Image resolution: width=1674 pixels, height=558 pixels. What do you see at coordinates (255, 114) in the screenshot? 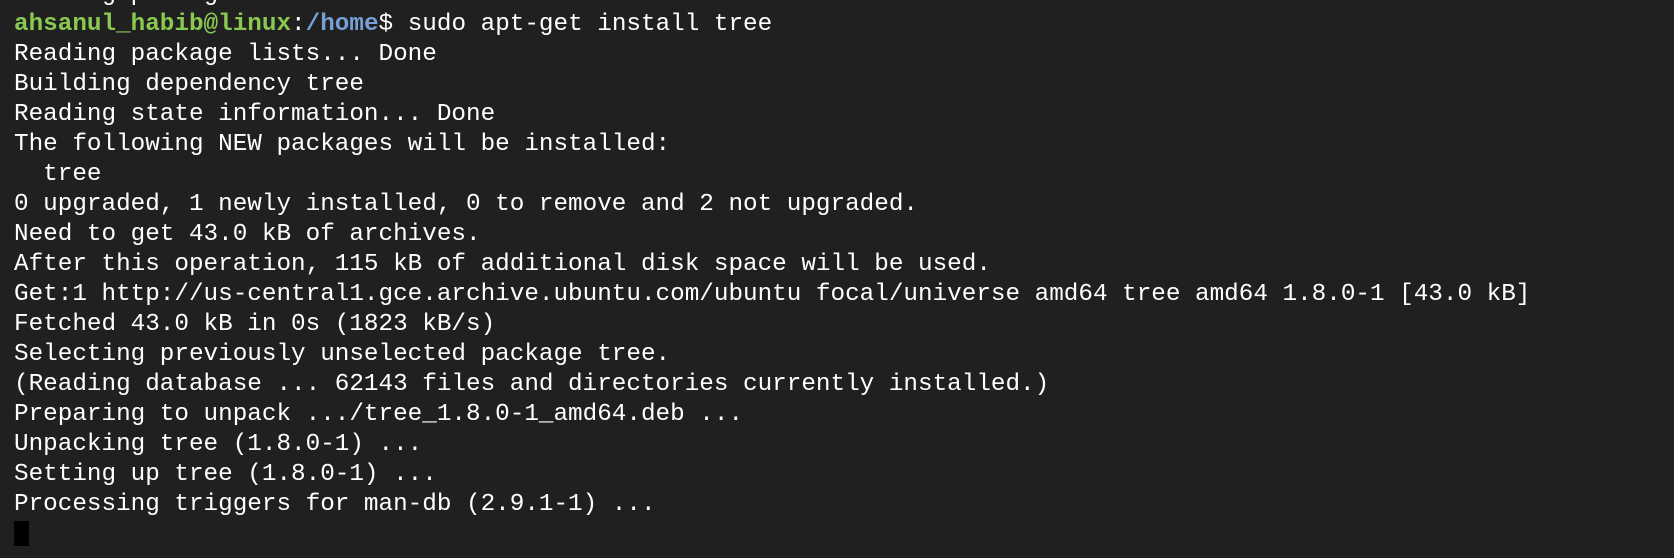
I see `output-line: Reading state information... Done` at bounding box center [255, 114].